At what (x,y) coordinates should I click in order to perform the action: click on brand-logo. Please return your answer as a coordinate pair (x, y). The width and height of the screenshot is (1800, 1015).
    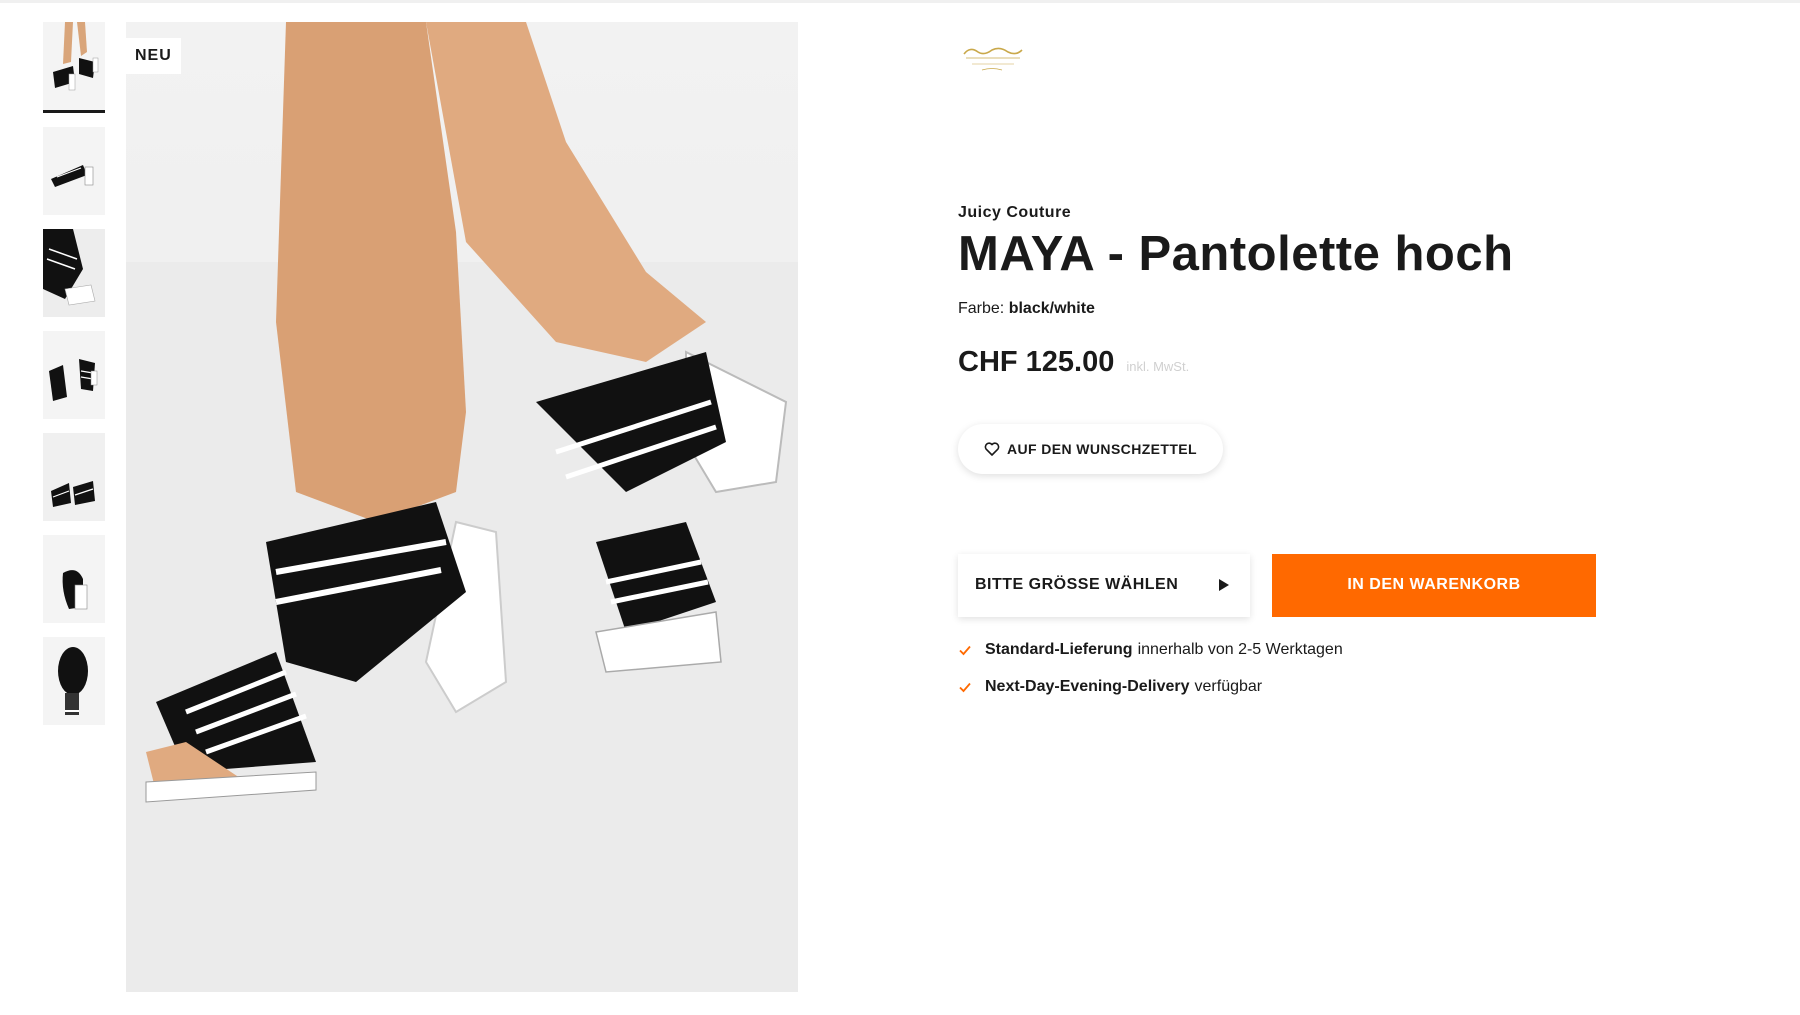
    Looking at the image, I should click on (993, 60).